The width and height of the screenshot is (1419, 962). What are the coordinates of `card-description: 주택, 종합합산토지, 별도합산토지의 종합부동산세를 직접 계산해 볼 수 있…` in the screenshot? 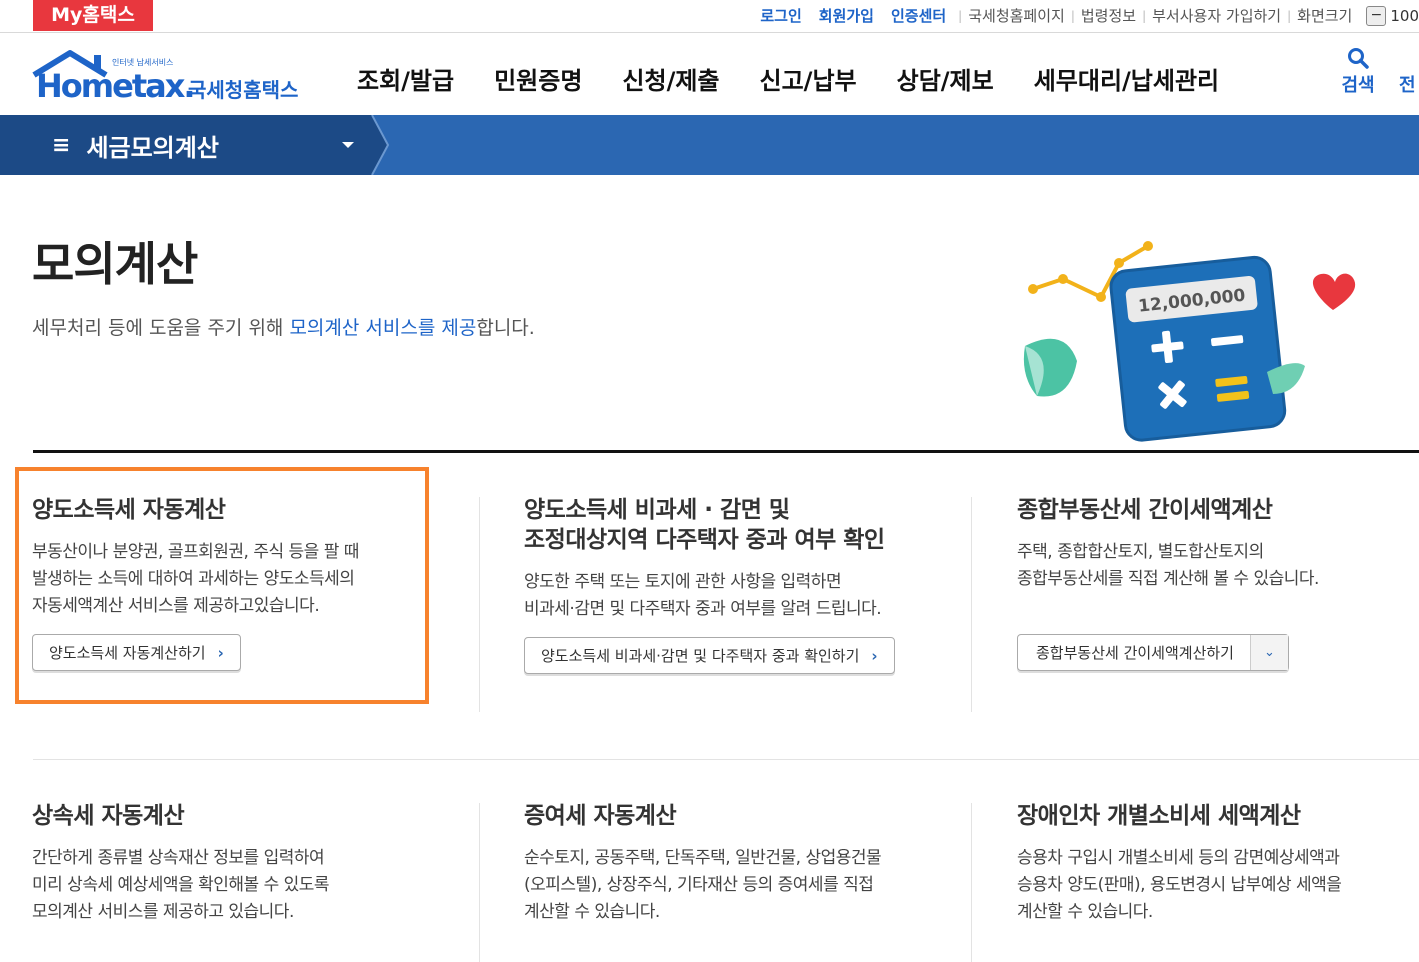 It's located at (1168, 565).